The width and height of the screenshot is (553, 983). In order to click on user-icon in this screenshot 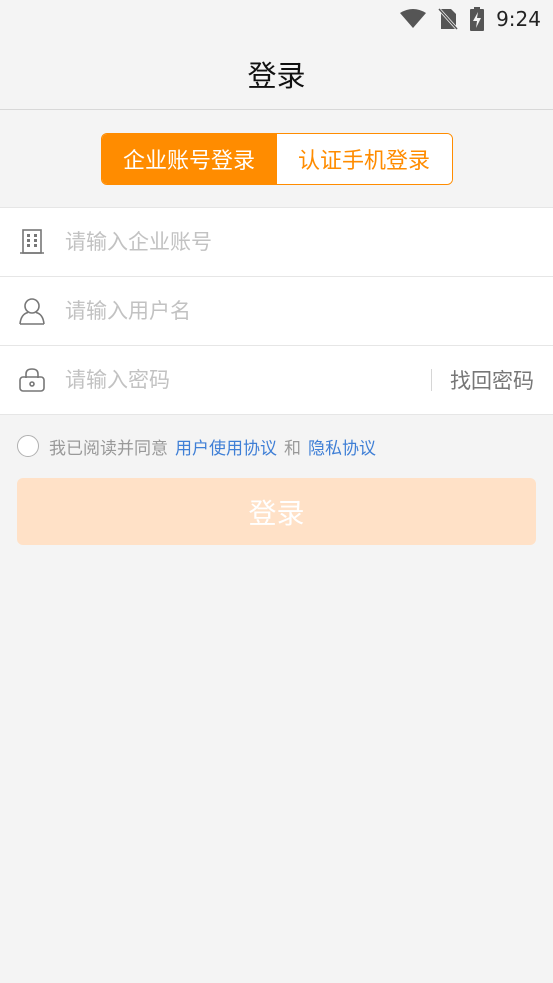, I will do `click(32, 311)`.